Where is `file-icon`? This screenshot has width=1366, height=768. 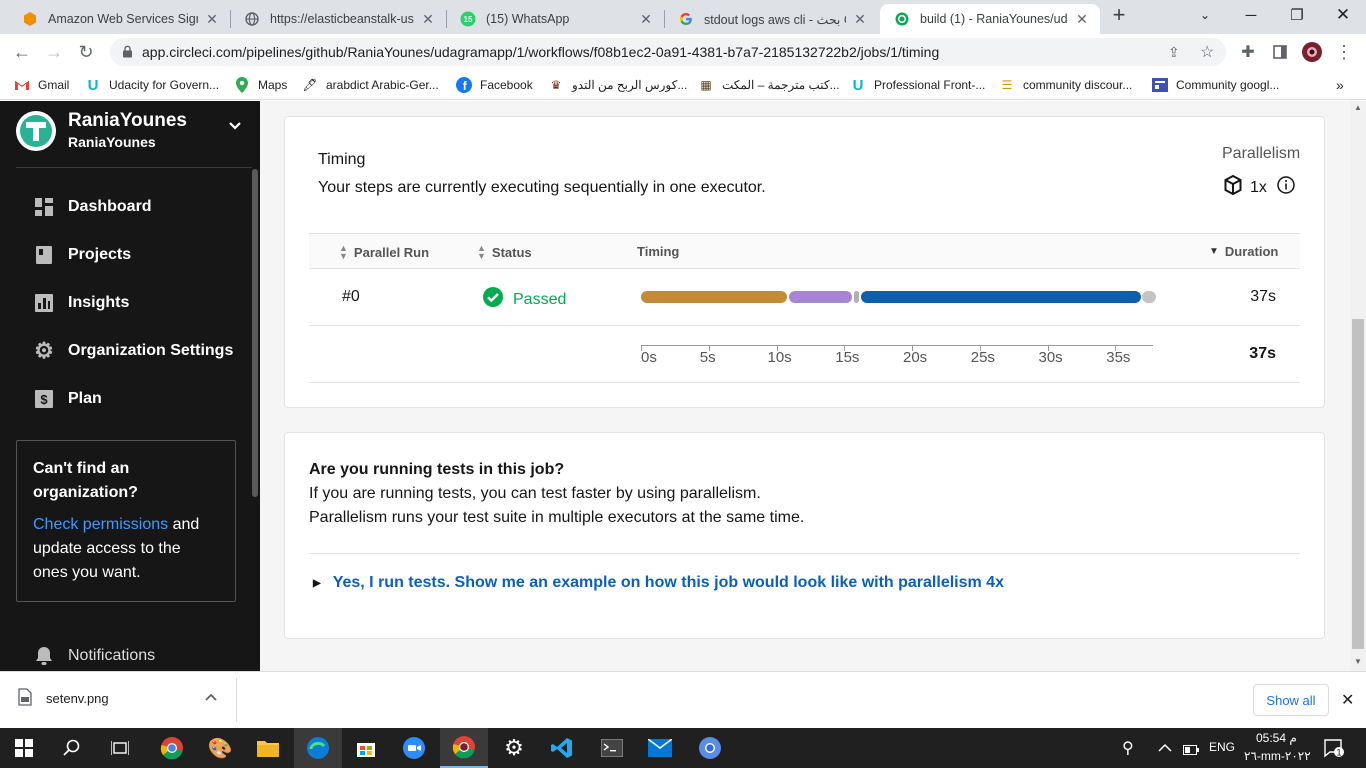
file-icon is located at coordinates (25, 698).